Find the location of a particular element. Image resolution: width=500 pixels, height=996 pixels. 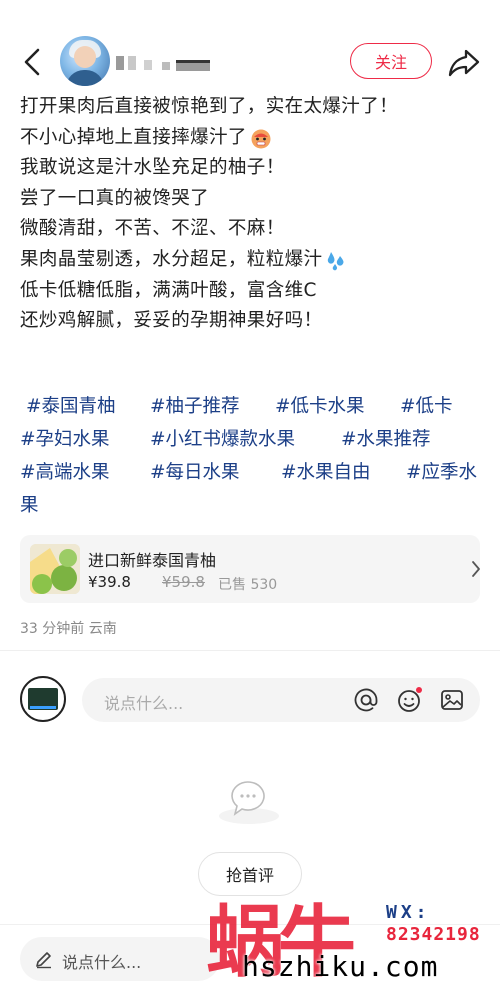

author-avatar is located at coordinates (85, 61).